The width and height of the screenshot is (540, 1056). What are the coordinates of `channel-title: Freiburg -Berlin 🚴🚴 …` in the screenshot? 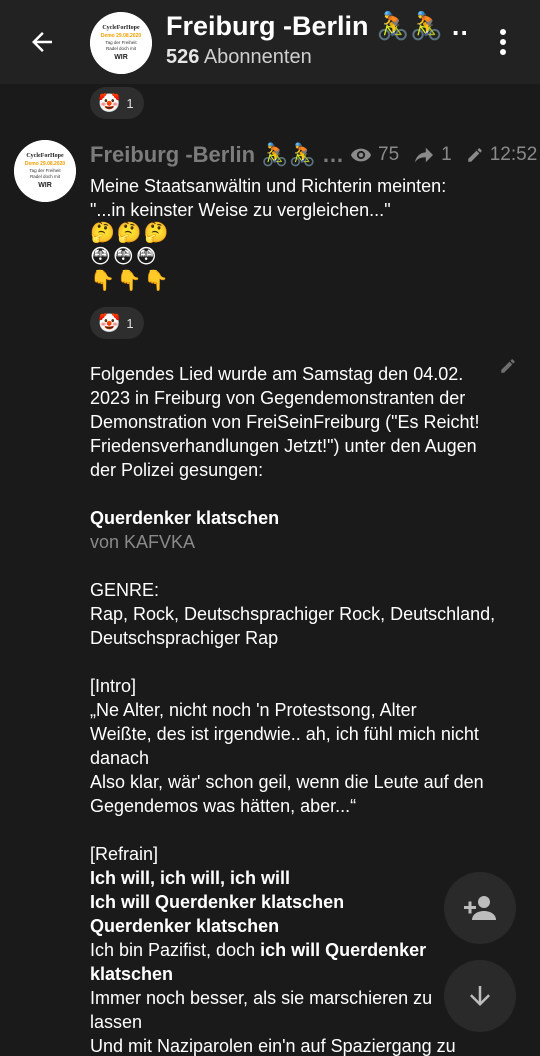 It's located at (316, 26).